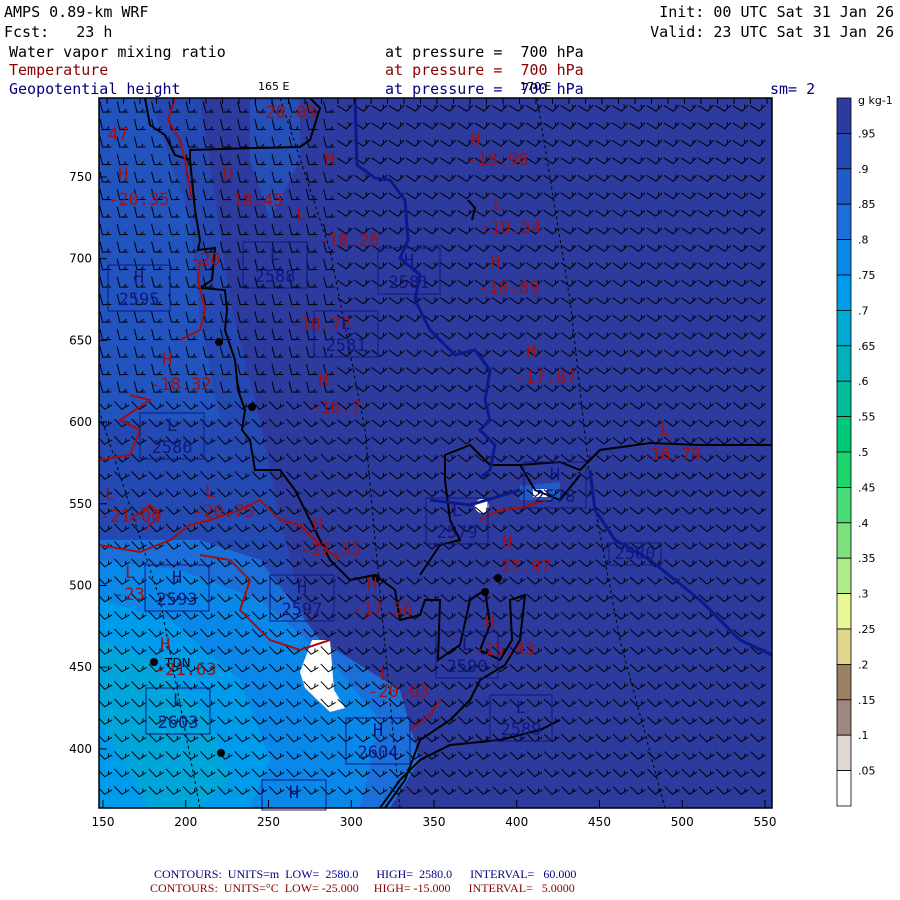 The height and width of the screenshot is (900, 900). What do you see at coordinates (80, 667) in the screenshot?
I see `y-tick-label: 450` at bounding box center [80, 667].